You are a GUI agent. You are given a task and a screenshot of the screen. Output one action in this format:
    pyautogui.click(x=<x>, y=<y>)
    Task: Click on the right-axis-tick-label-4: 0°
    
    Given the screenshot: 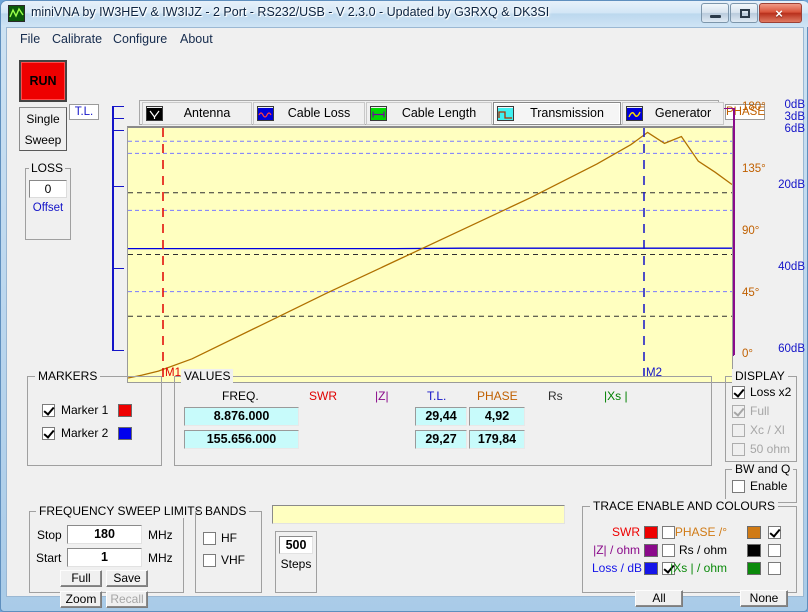 What is the action you would take?
    pyautogui.click(x=747, y=354)
    